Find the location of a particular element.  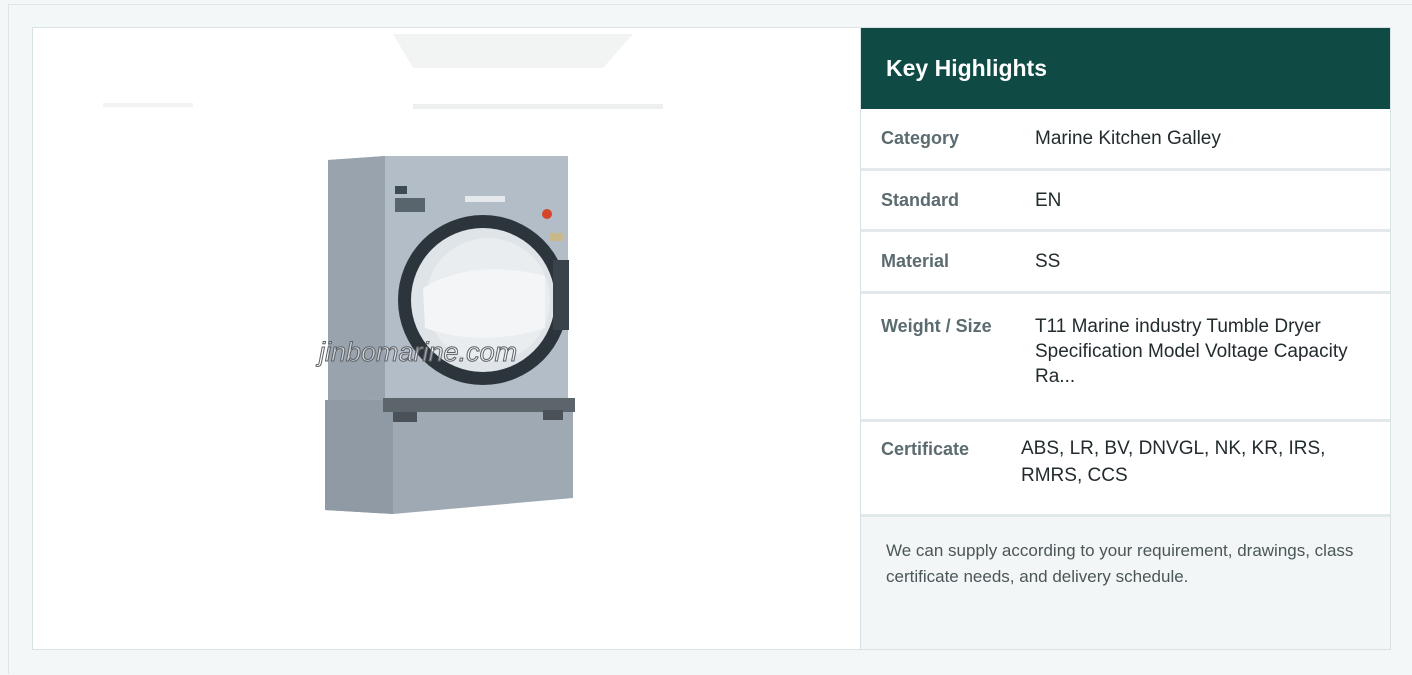

highlight-row-category: Category Marine Kitchen Galley is located at coordinates (1125, 140).